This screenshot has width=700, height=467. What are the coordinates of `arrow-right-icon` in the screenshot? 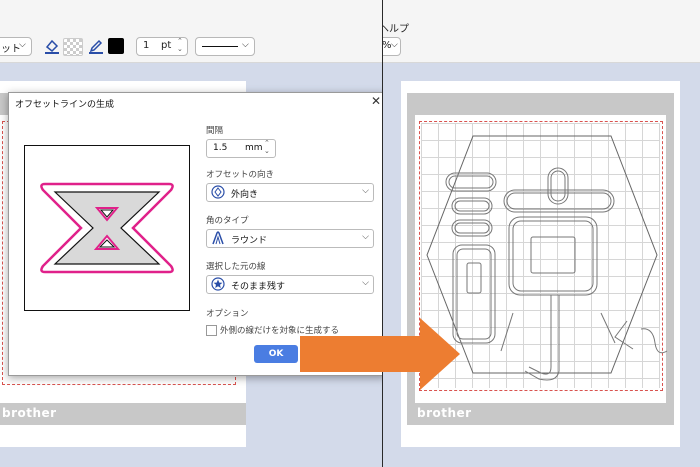 It's located at (380, 354).